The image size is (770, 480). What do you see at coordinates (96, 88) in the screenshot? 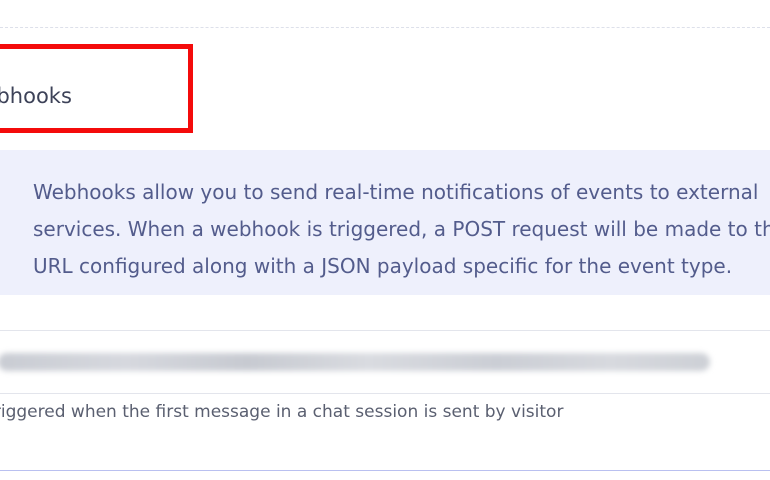
I see `highlight-annotation-box` at bounding box center [96, 88].